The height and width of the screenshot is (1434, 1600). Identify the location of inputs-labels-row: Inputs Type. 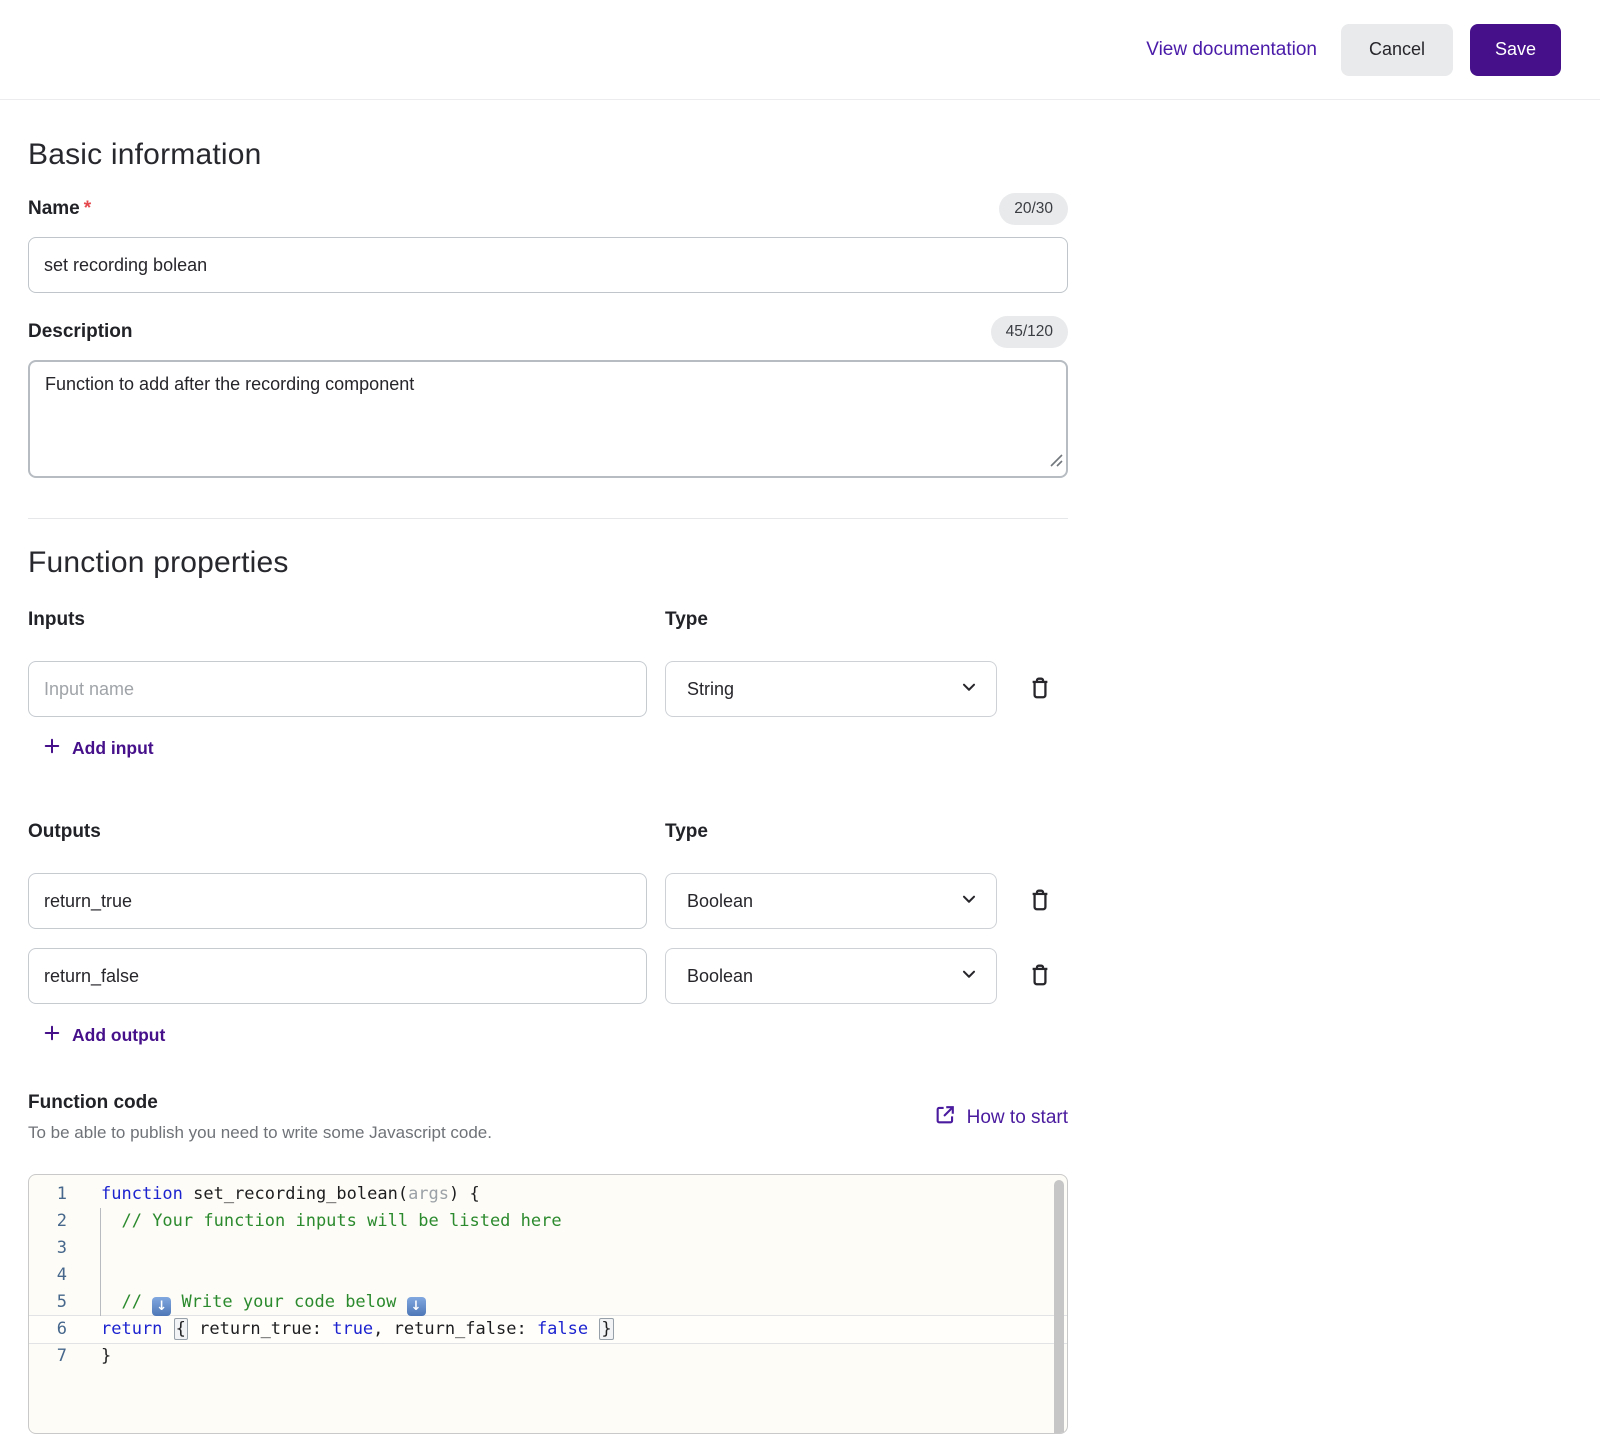
(548, 620).